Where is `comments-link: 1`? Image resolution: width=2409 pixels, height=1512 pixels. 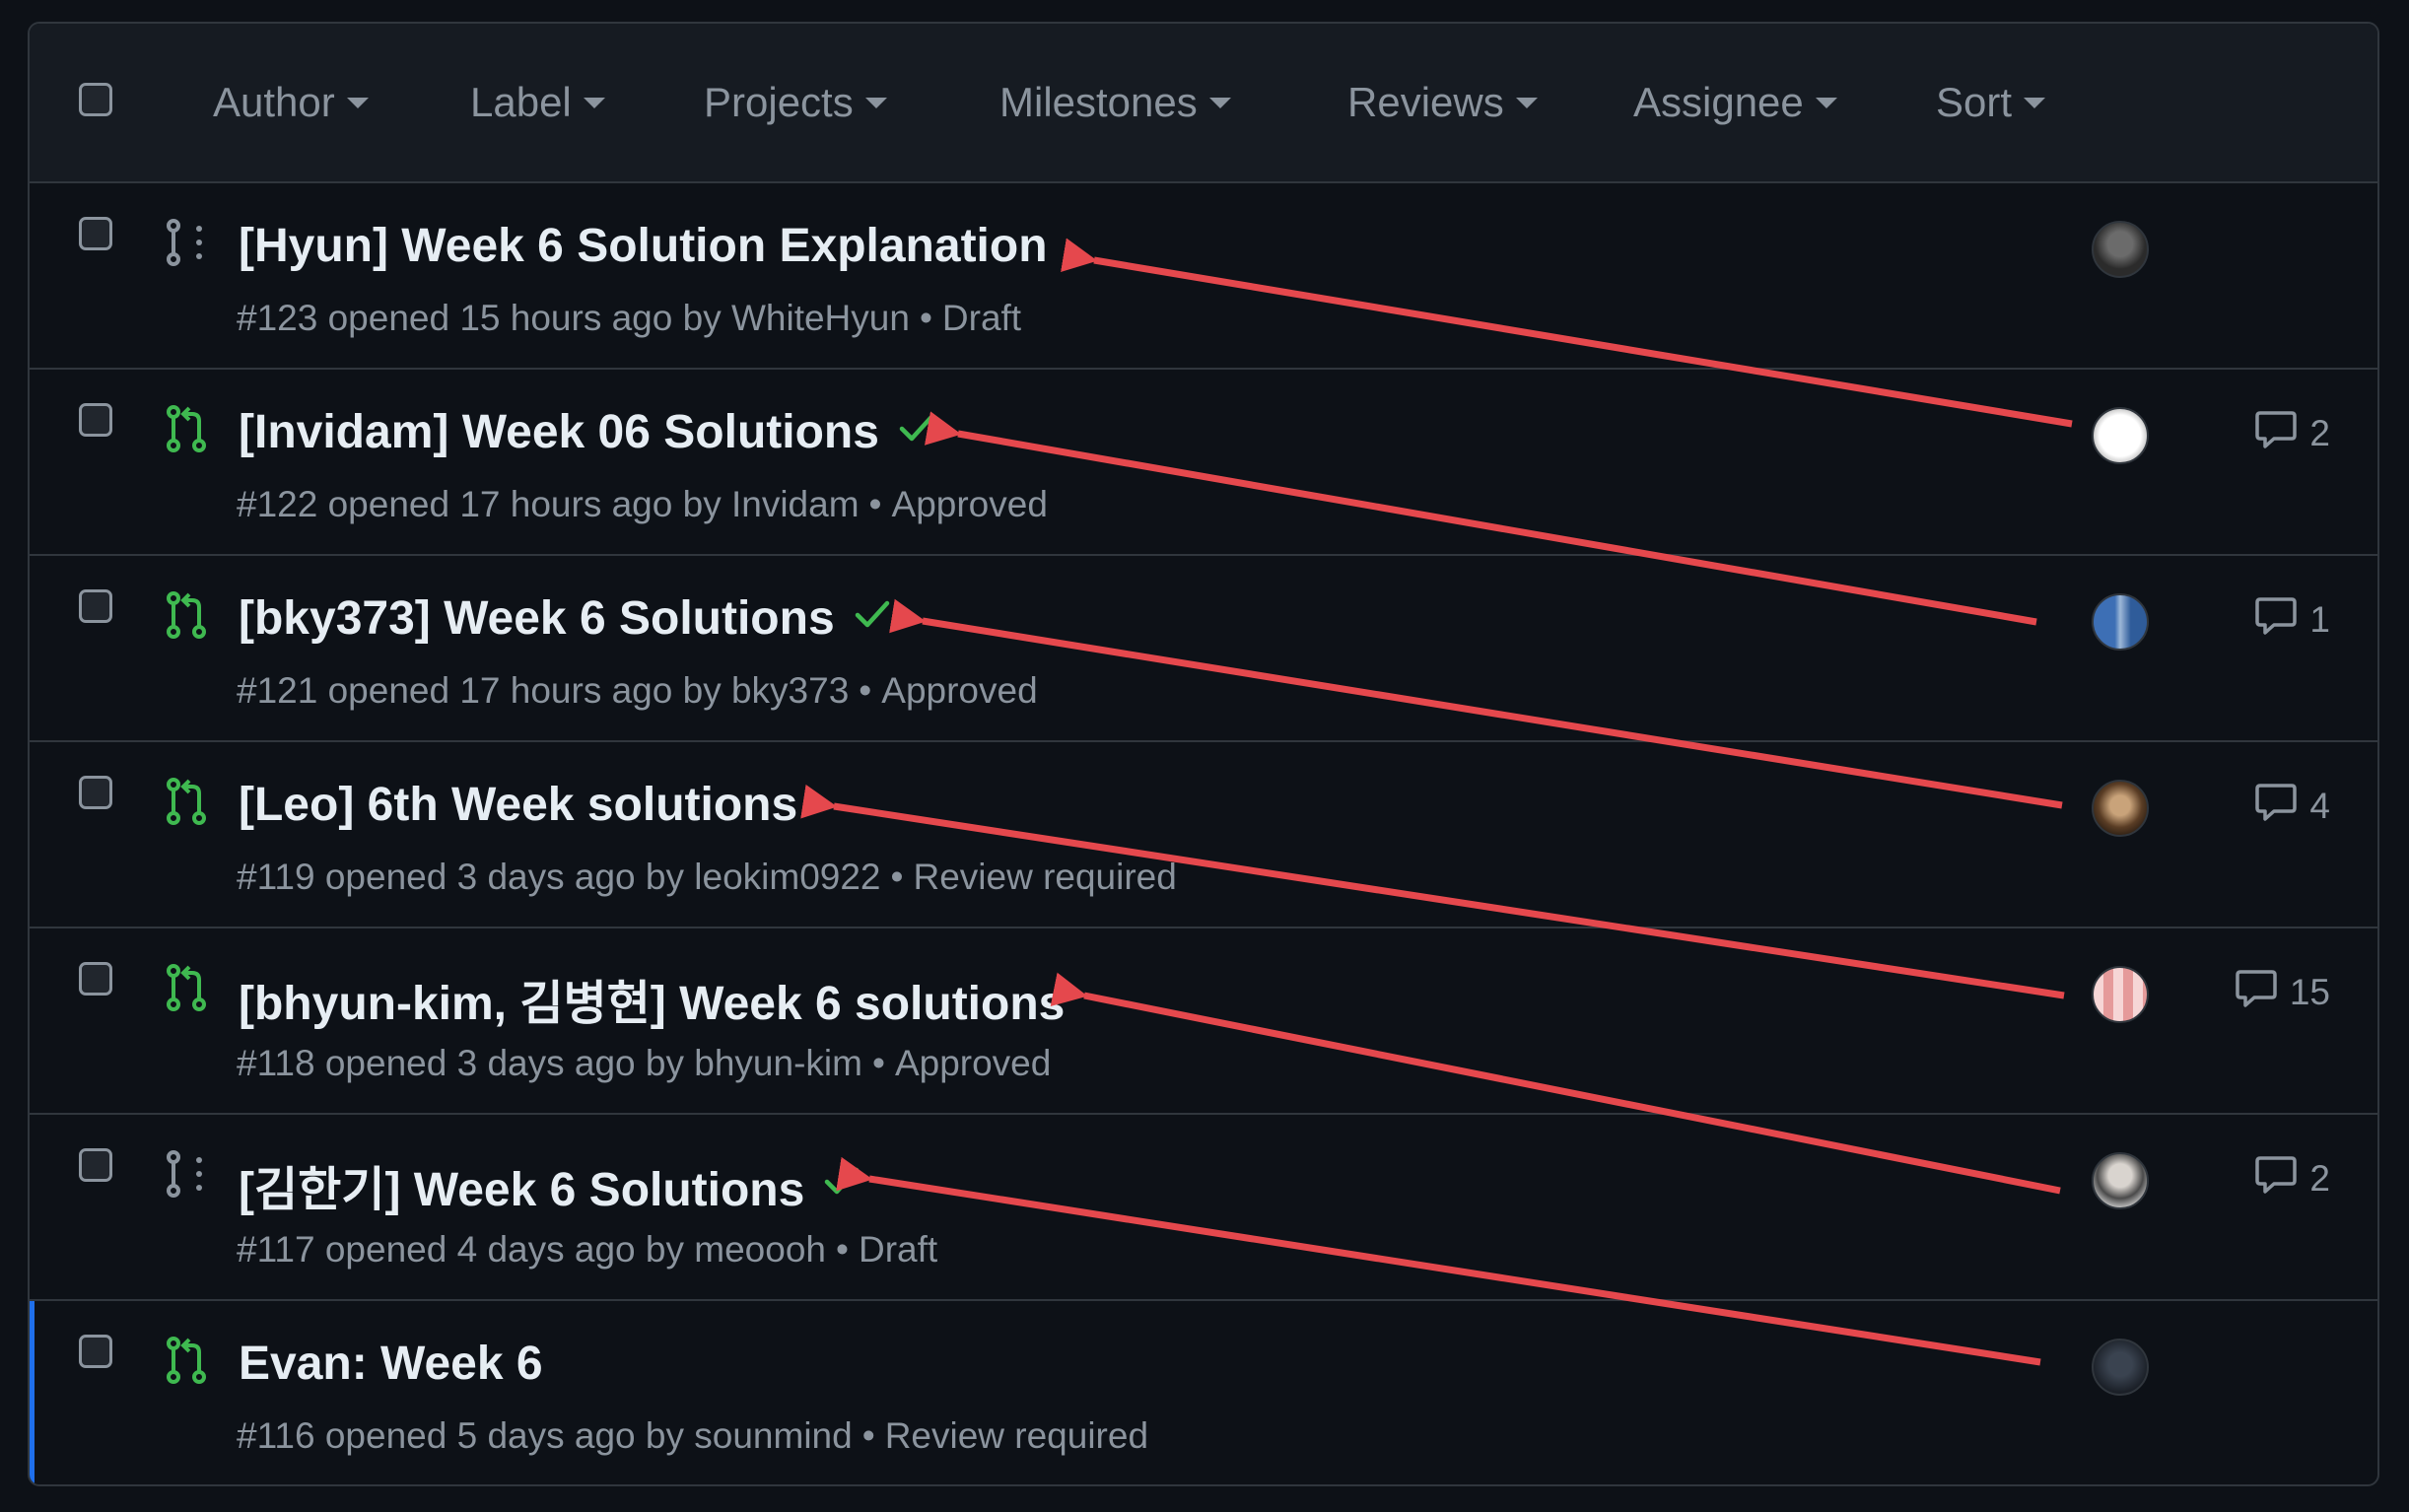 comments-link: 1 is located at coordinates (2292, 619).